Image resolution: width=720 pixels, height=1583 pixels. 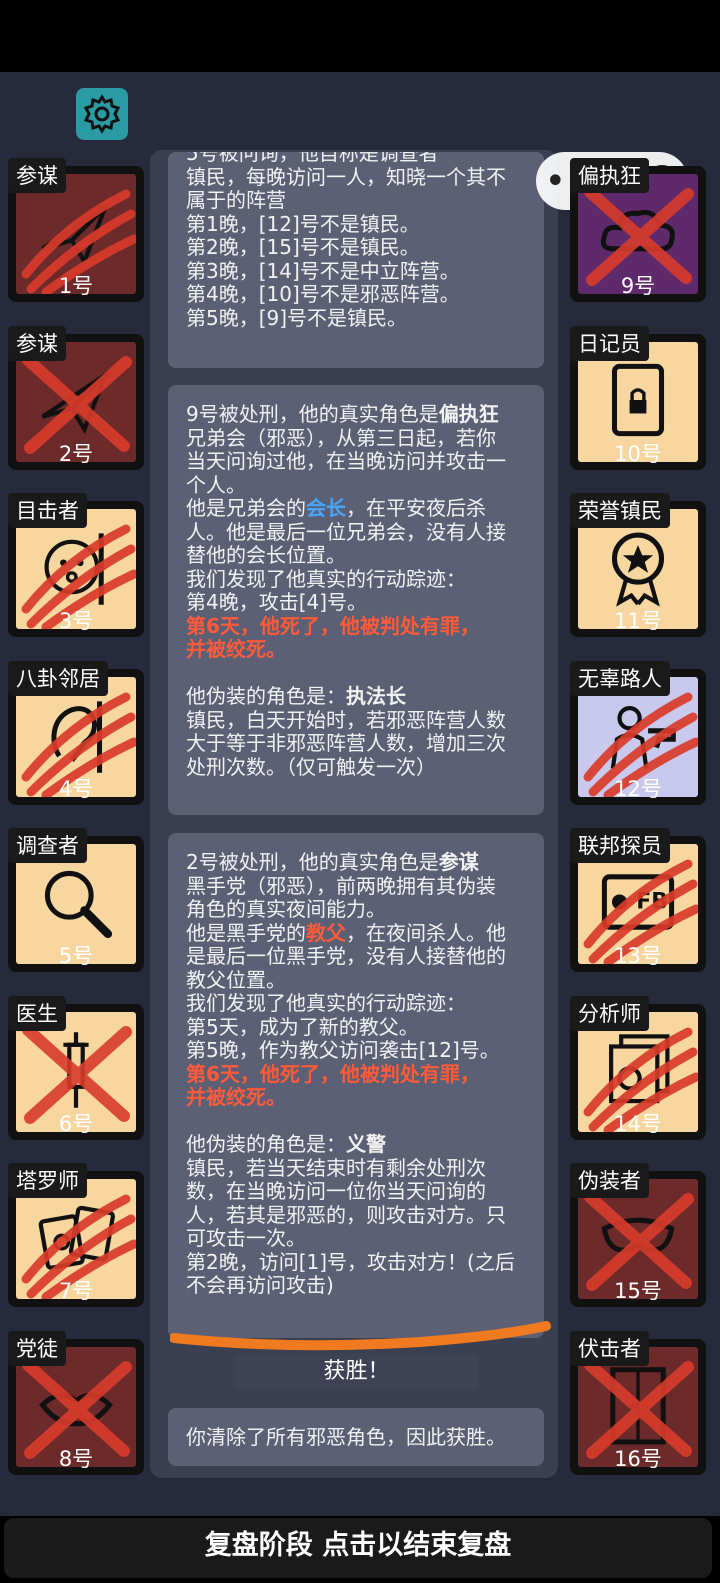 What do you see at coordinates (343, 1050) in the screenshot?
I see `msg-text: 第5晚，作为教父访问袭击[12]号。` at bounding box center [343, 1050].